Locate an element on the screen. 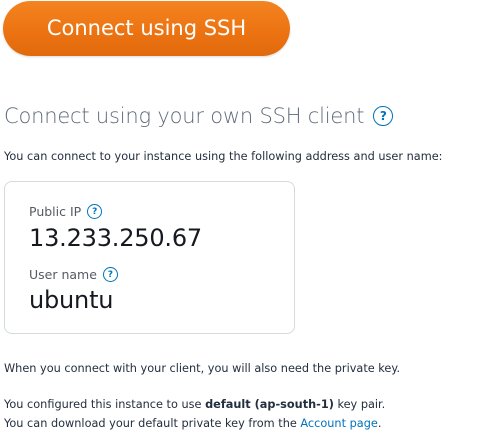  download-suffix: . is located at coordinates (379, 423).